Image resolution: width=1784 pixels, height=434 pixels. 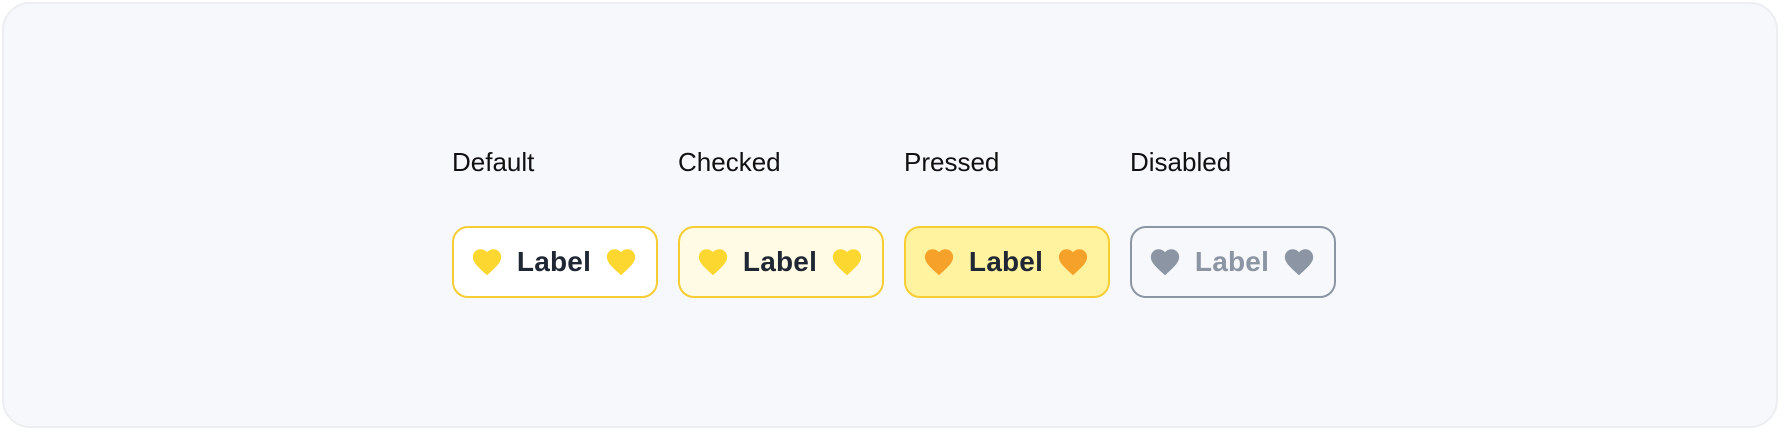 I want to click on state-default: Default Label, so click(x=555, y=221).